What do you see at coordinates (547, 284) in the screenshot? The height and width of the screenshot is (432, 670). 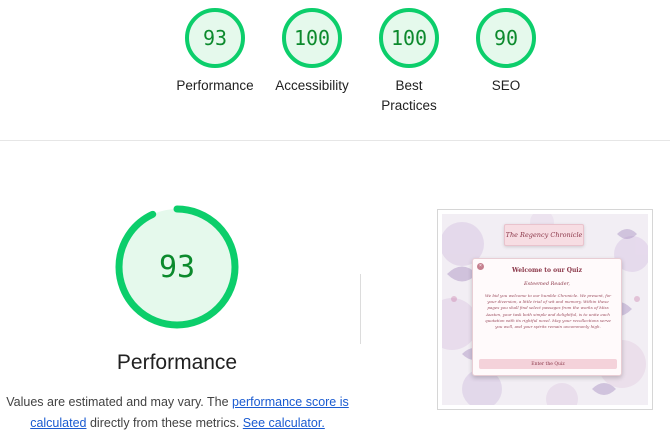 I see `welcome-card-salutation: Esteemed Reader,` at bounding box center [547, 284].